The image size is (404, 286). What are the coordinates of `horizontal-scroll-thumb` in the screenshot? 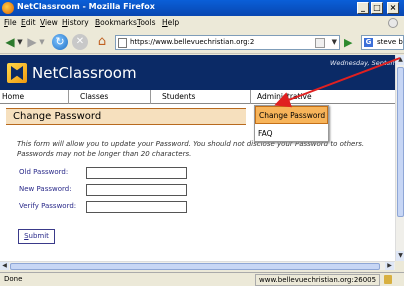 It's located at (195, 266).